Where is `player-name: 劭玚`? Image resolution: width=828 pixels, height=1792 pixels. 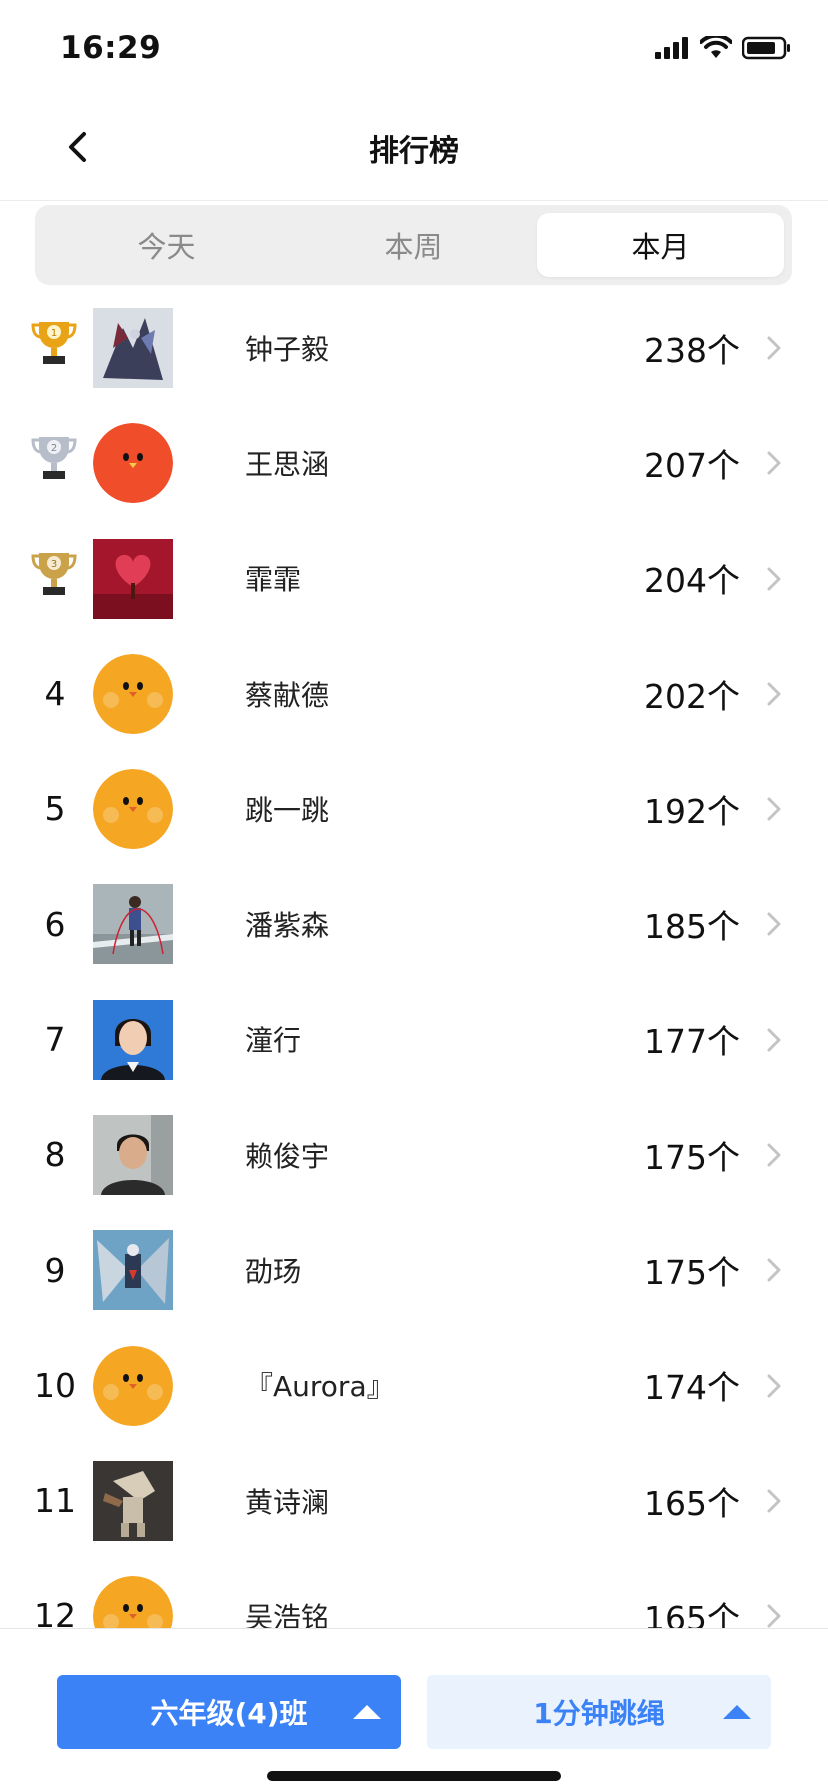
player-name: 劭玚 is located at coordinates (273, 1272).